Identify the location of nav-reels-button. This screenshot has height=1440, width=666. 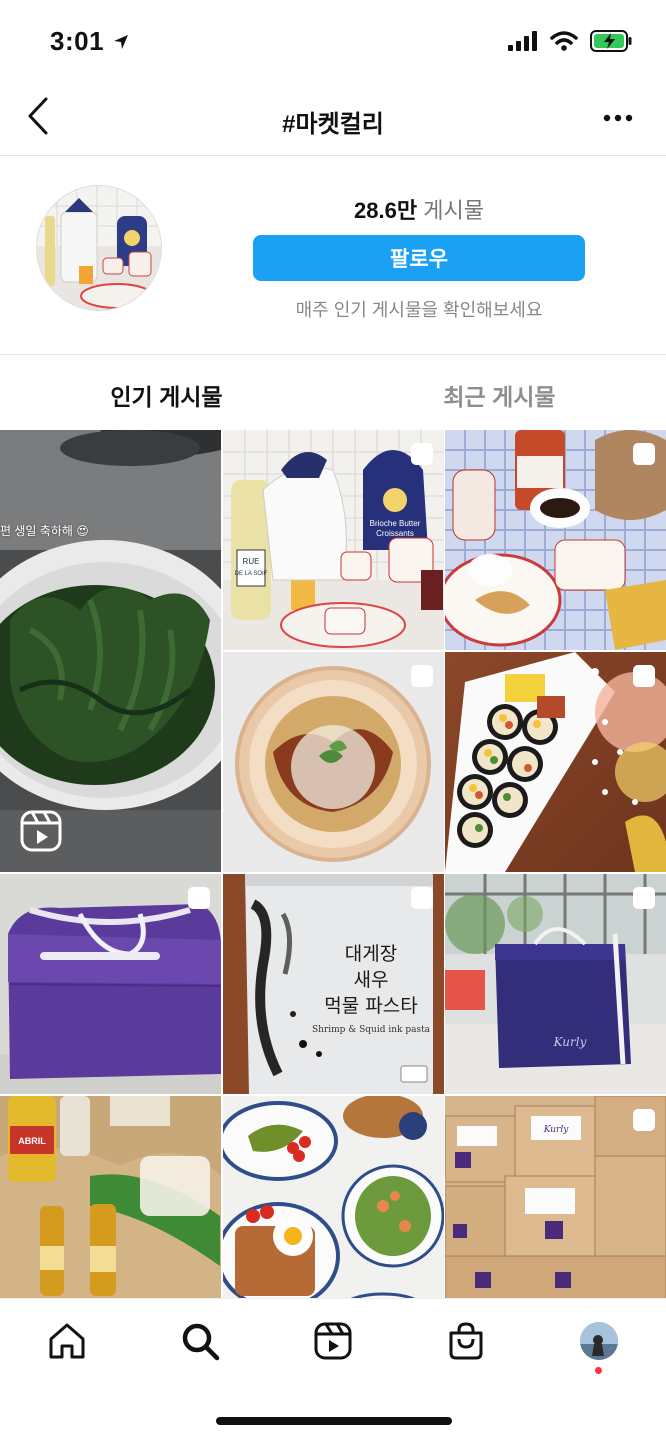
(333, 1341).